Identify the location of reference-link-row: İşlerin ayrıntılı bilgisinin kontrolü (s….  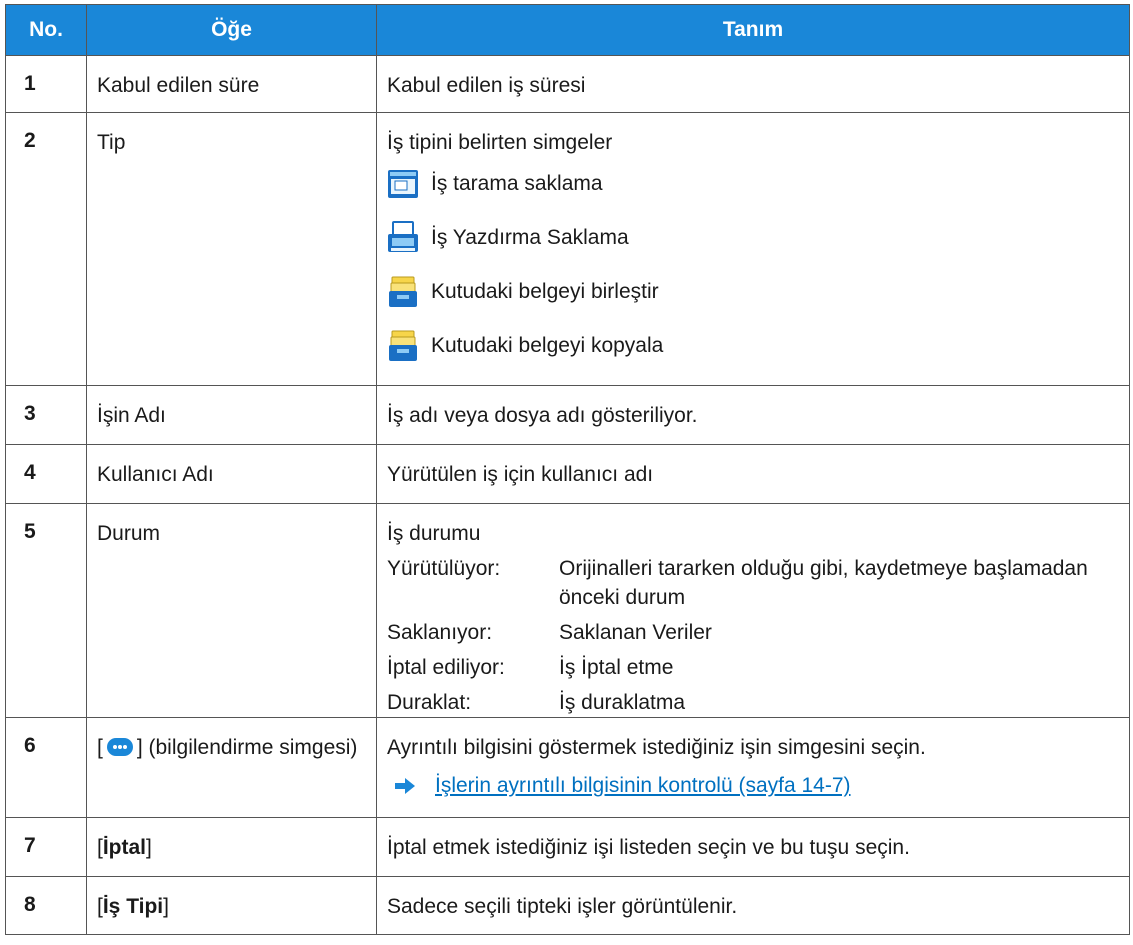
(758, 786).